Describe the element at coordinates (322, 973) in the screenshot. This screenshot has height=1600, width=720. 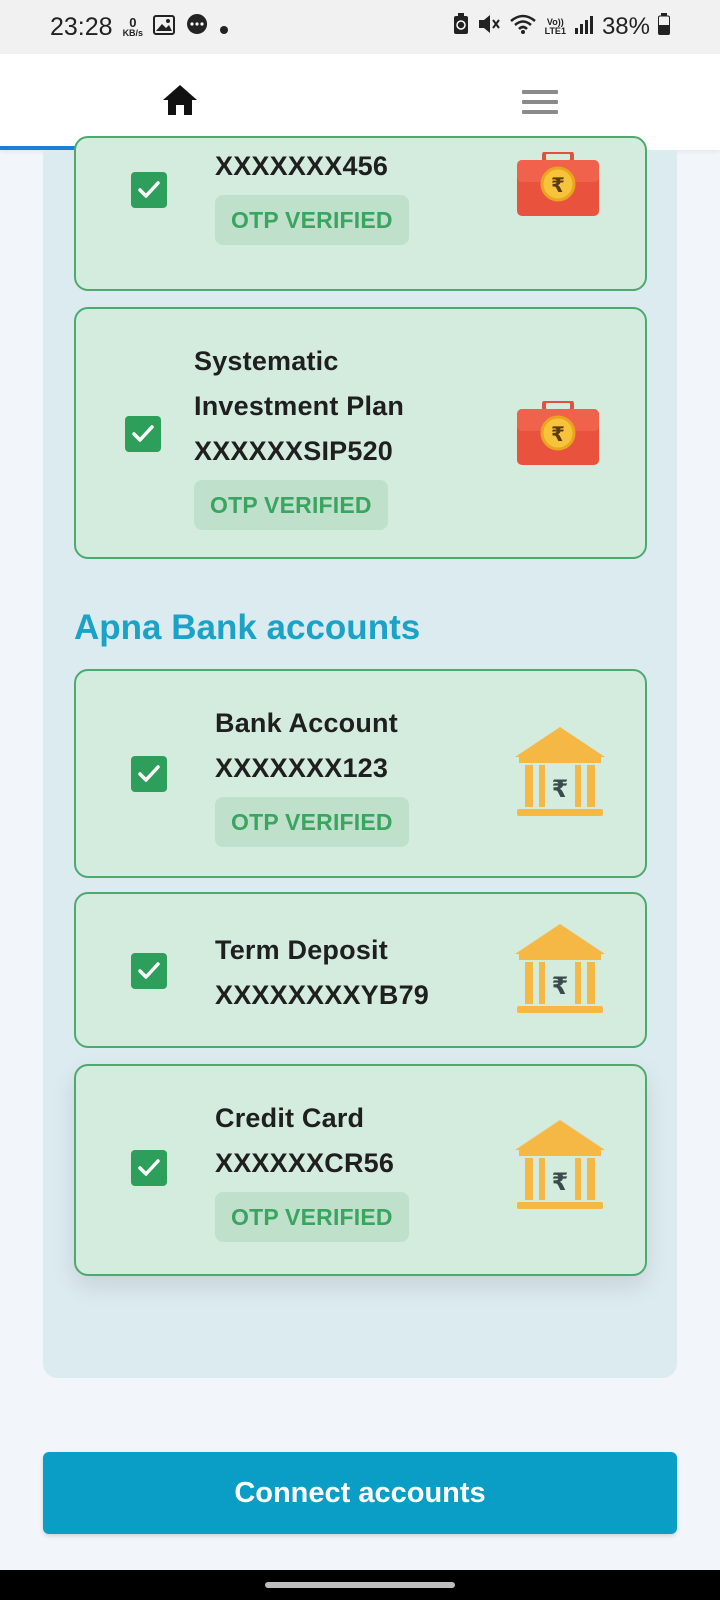
I see `account-info: Term Deposit XXXXXXXXYB79` at that location.